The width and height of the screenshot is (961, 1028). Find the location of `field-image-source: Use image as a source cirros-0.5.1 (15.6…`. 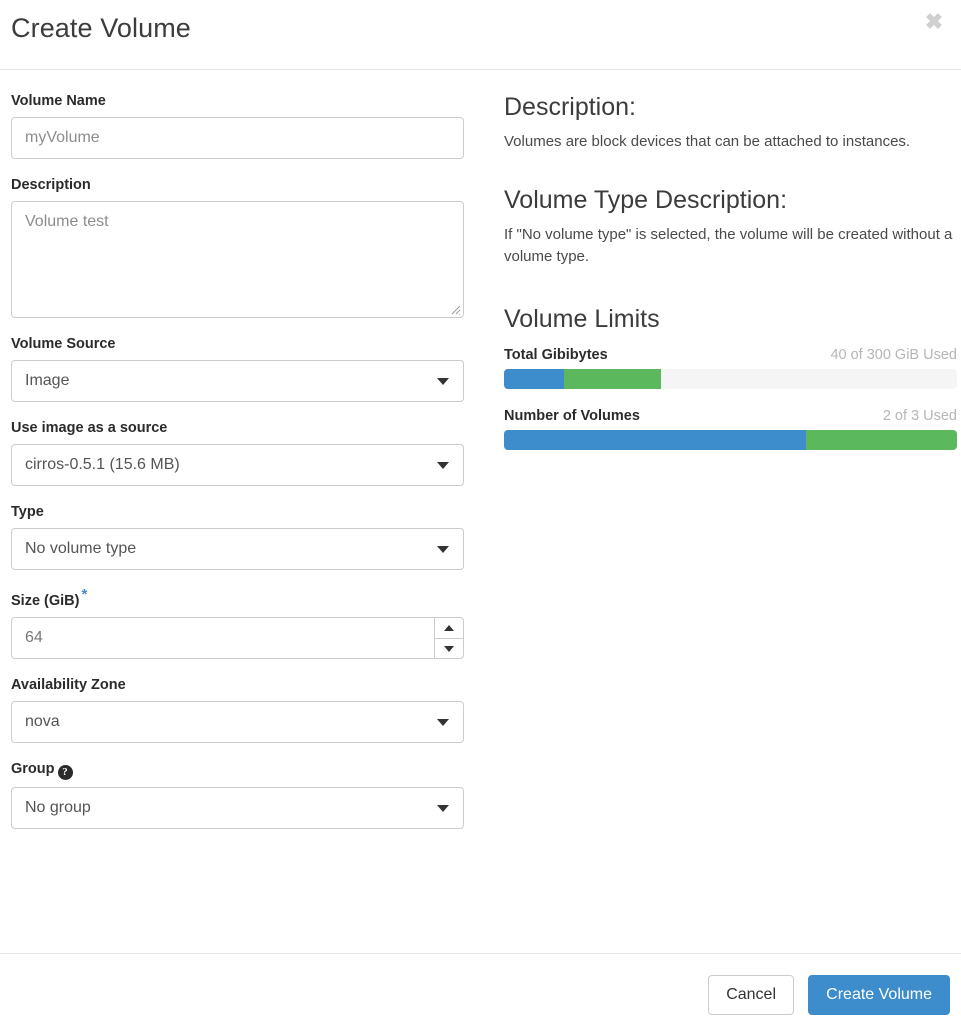

field-image-source: Use image as a source cirros-0.5.1 (15.6… is located at coordinates (237, 452).